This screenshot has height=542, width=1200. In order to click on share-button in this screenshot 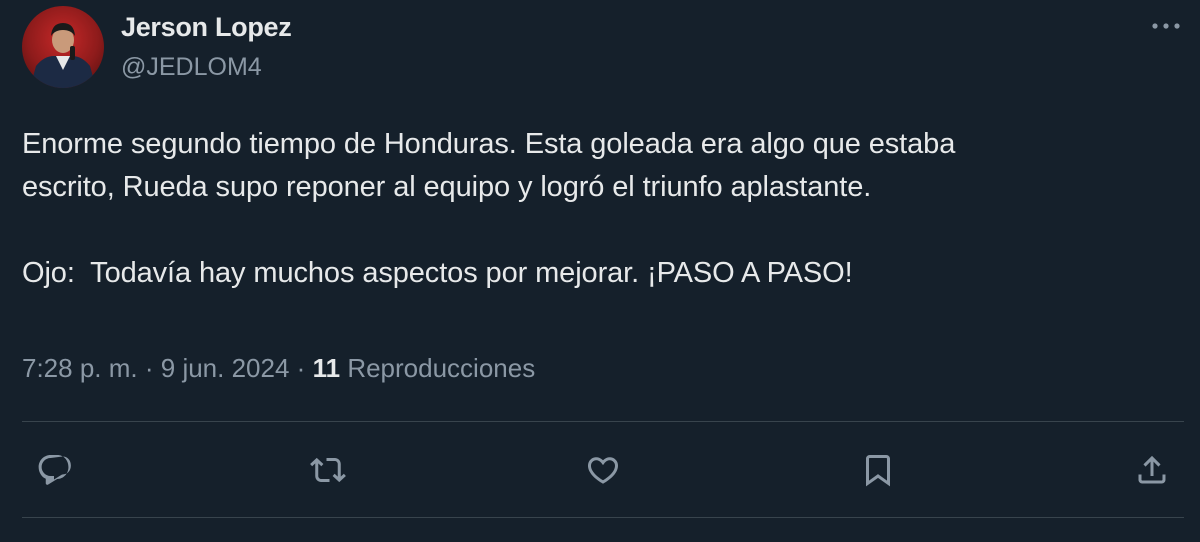, I will do `click(1152, 470)`.